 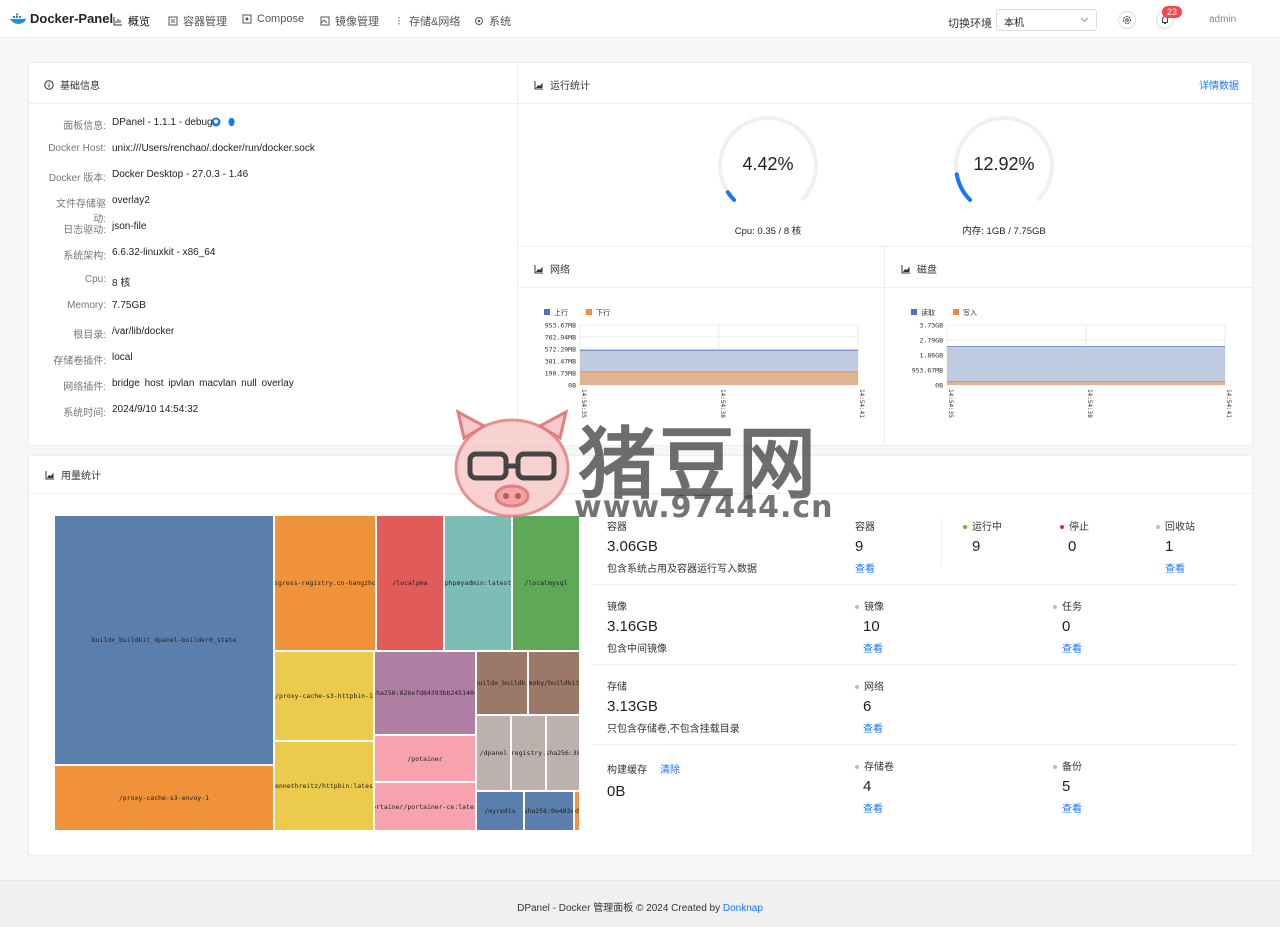 What do you see at coordinates (72, 18) in the screenshot?
I see `app-title: Docker-Panel` at bounding box center [72, 18].